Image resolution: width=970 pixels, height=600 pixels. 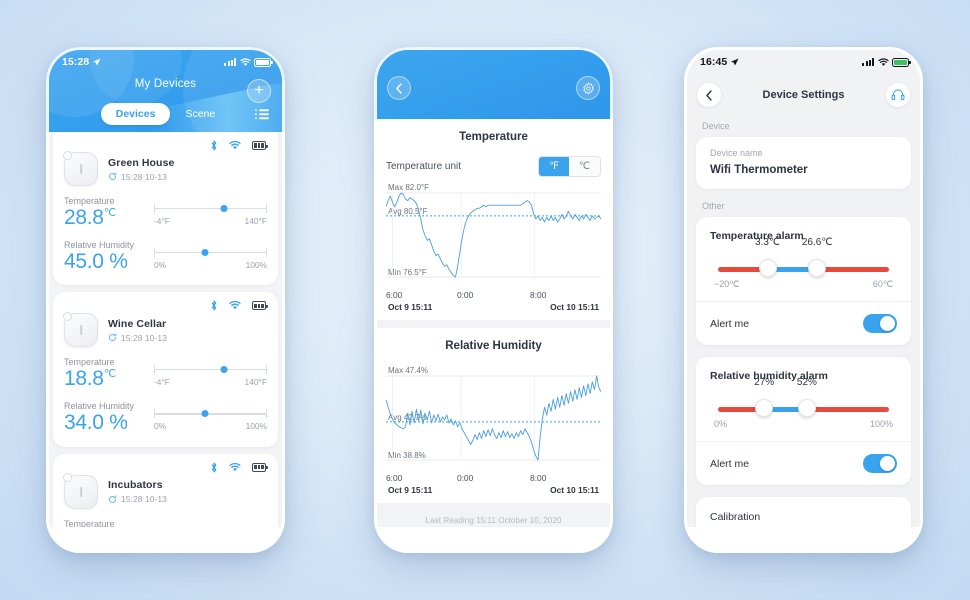 What do you see at coordinates (90, 379) in the screenshot?
I see `temperature-value: 18.8℃` at bounding box center [90, 379].